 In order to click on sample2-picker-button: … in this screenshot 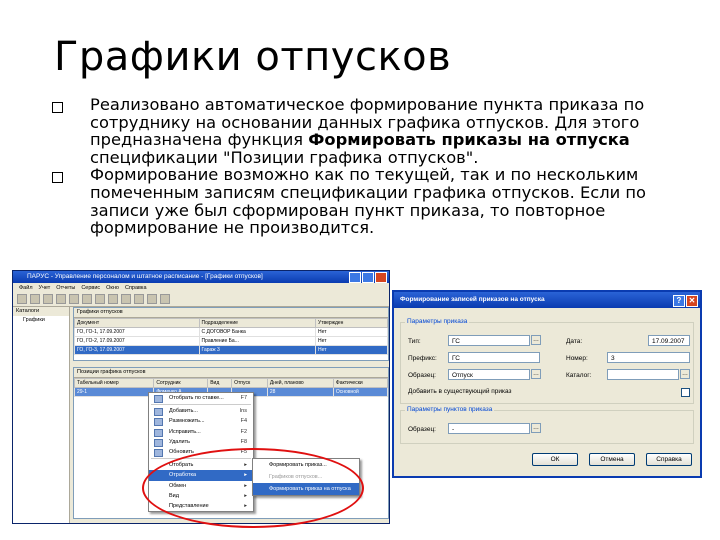, I will do `click(536, 428)`.